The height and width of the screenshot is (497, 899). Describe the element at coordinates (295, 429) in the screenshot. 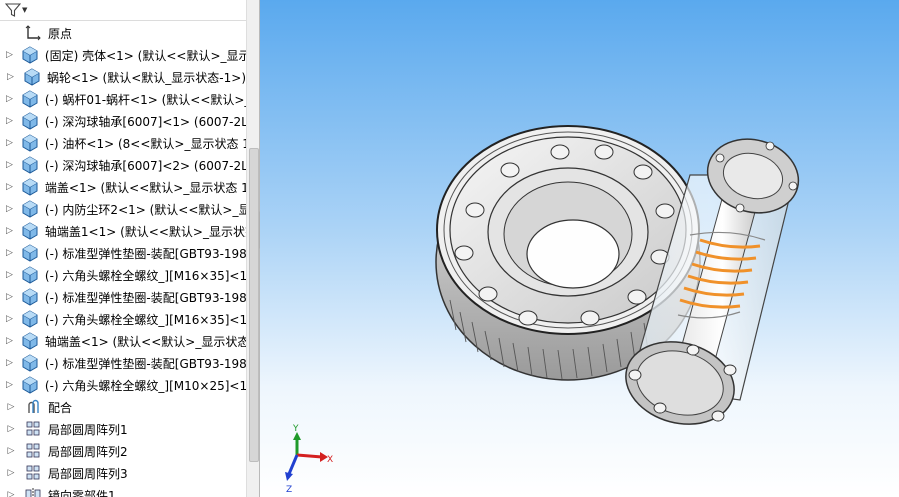

I see `axis-y-label: Y` at that location.